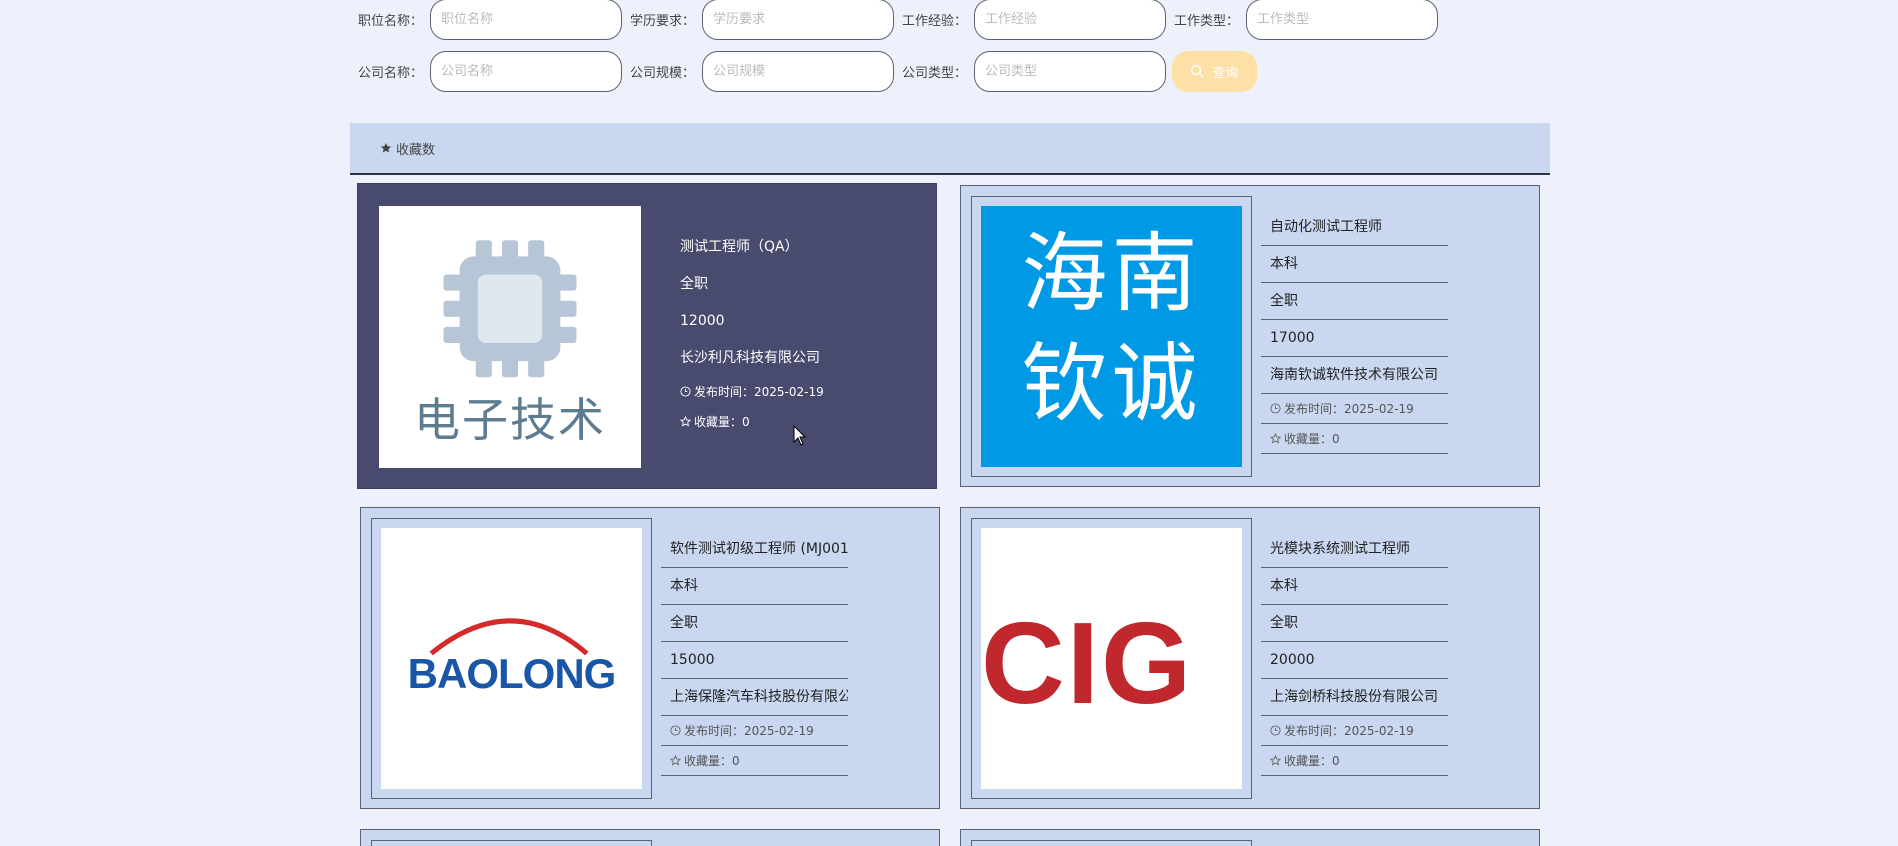 This screenshot has height=846, width=1898. I want to click on company-logo: 电子技术, so click(510, 337).